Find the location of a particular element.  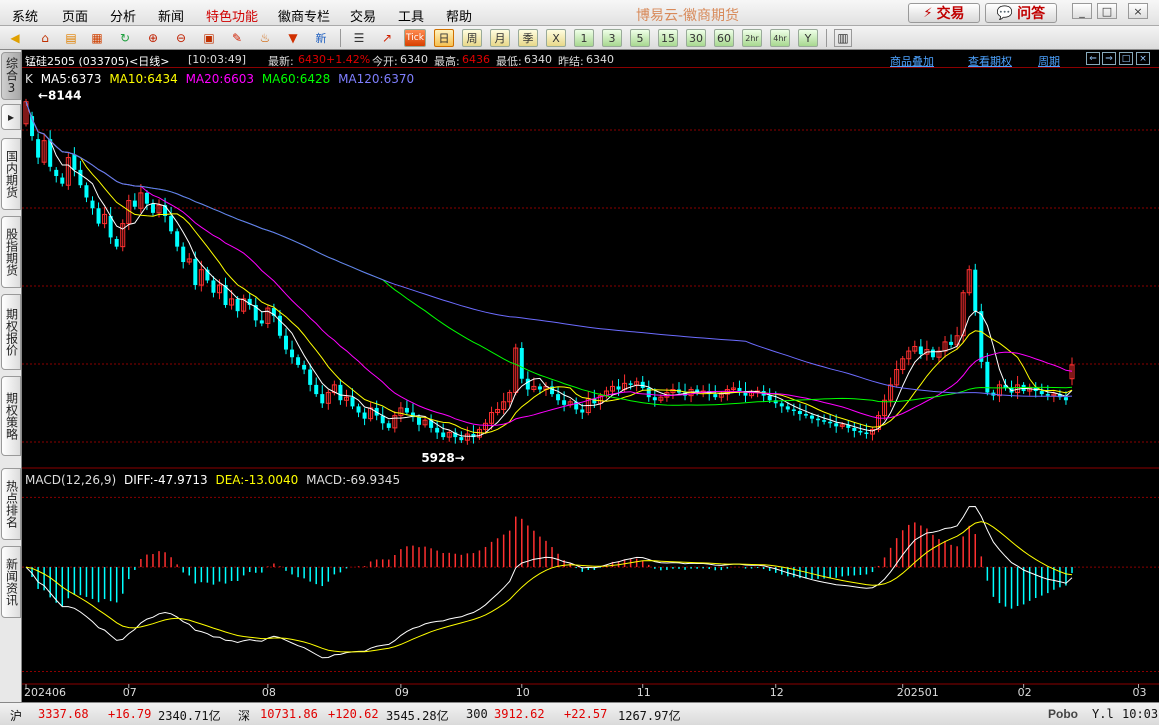

menu-help: 帮助 is located at coordinates (459, 15).